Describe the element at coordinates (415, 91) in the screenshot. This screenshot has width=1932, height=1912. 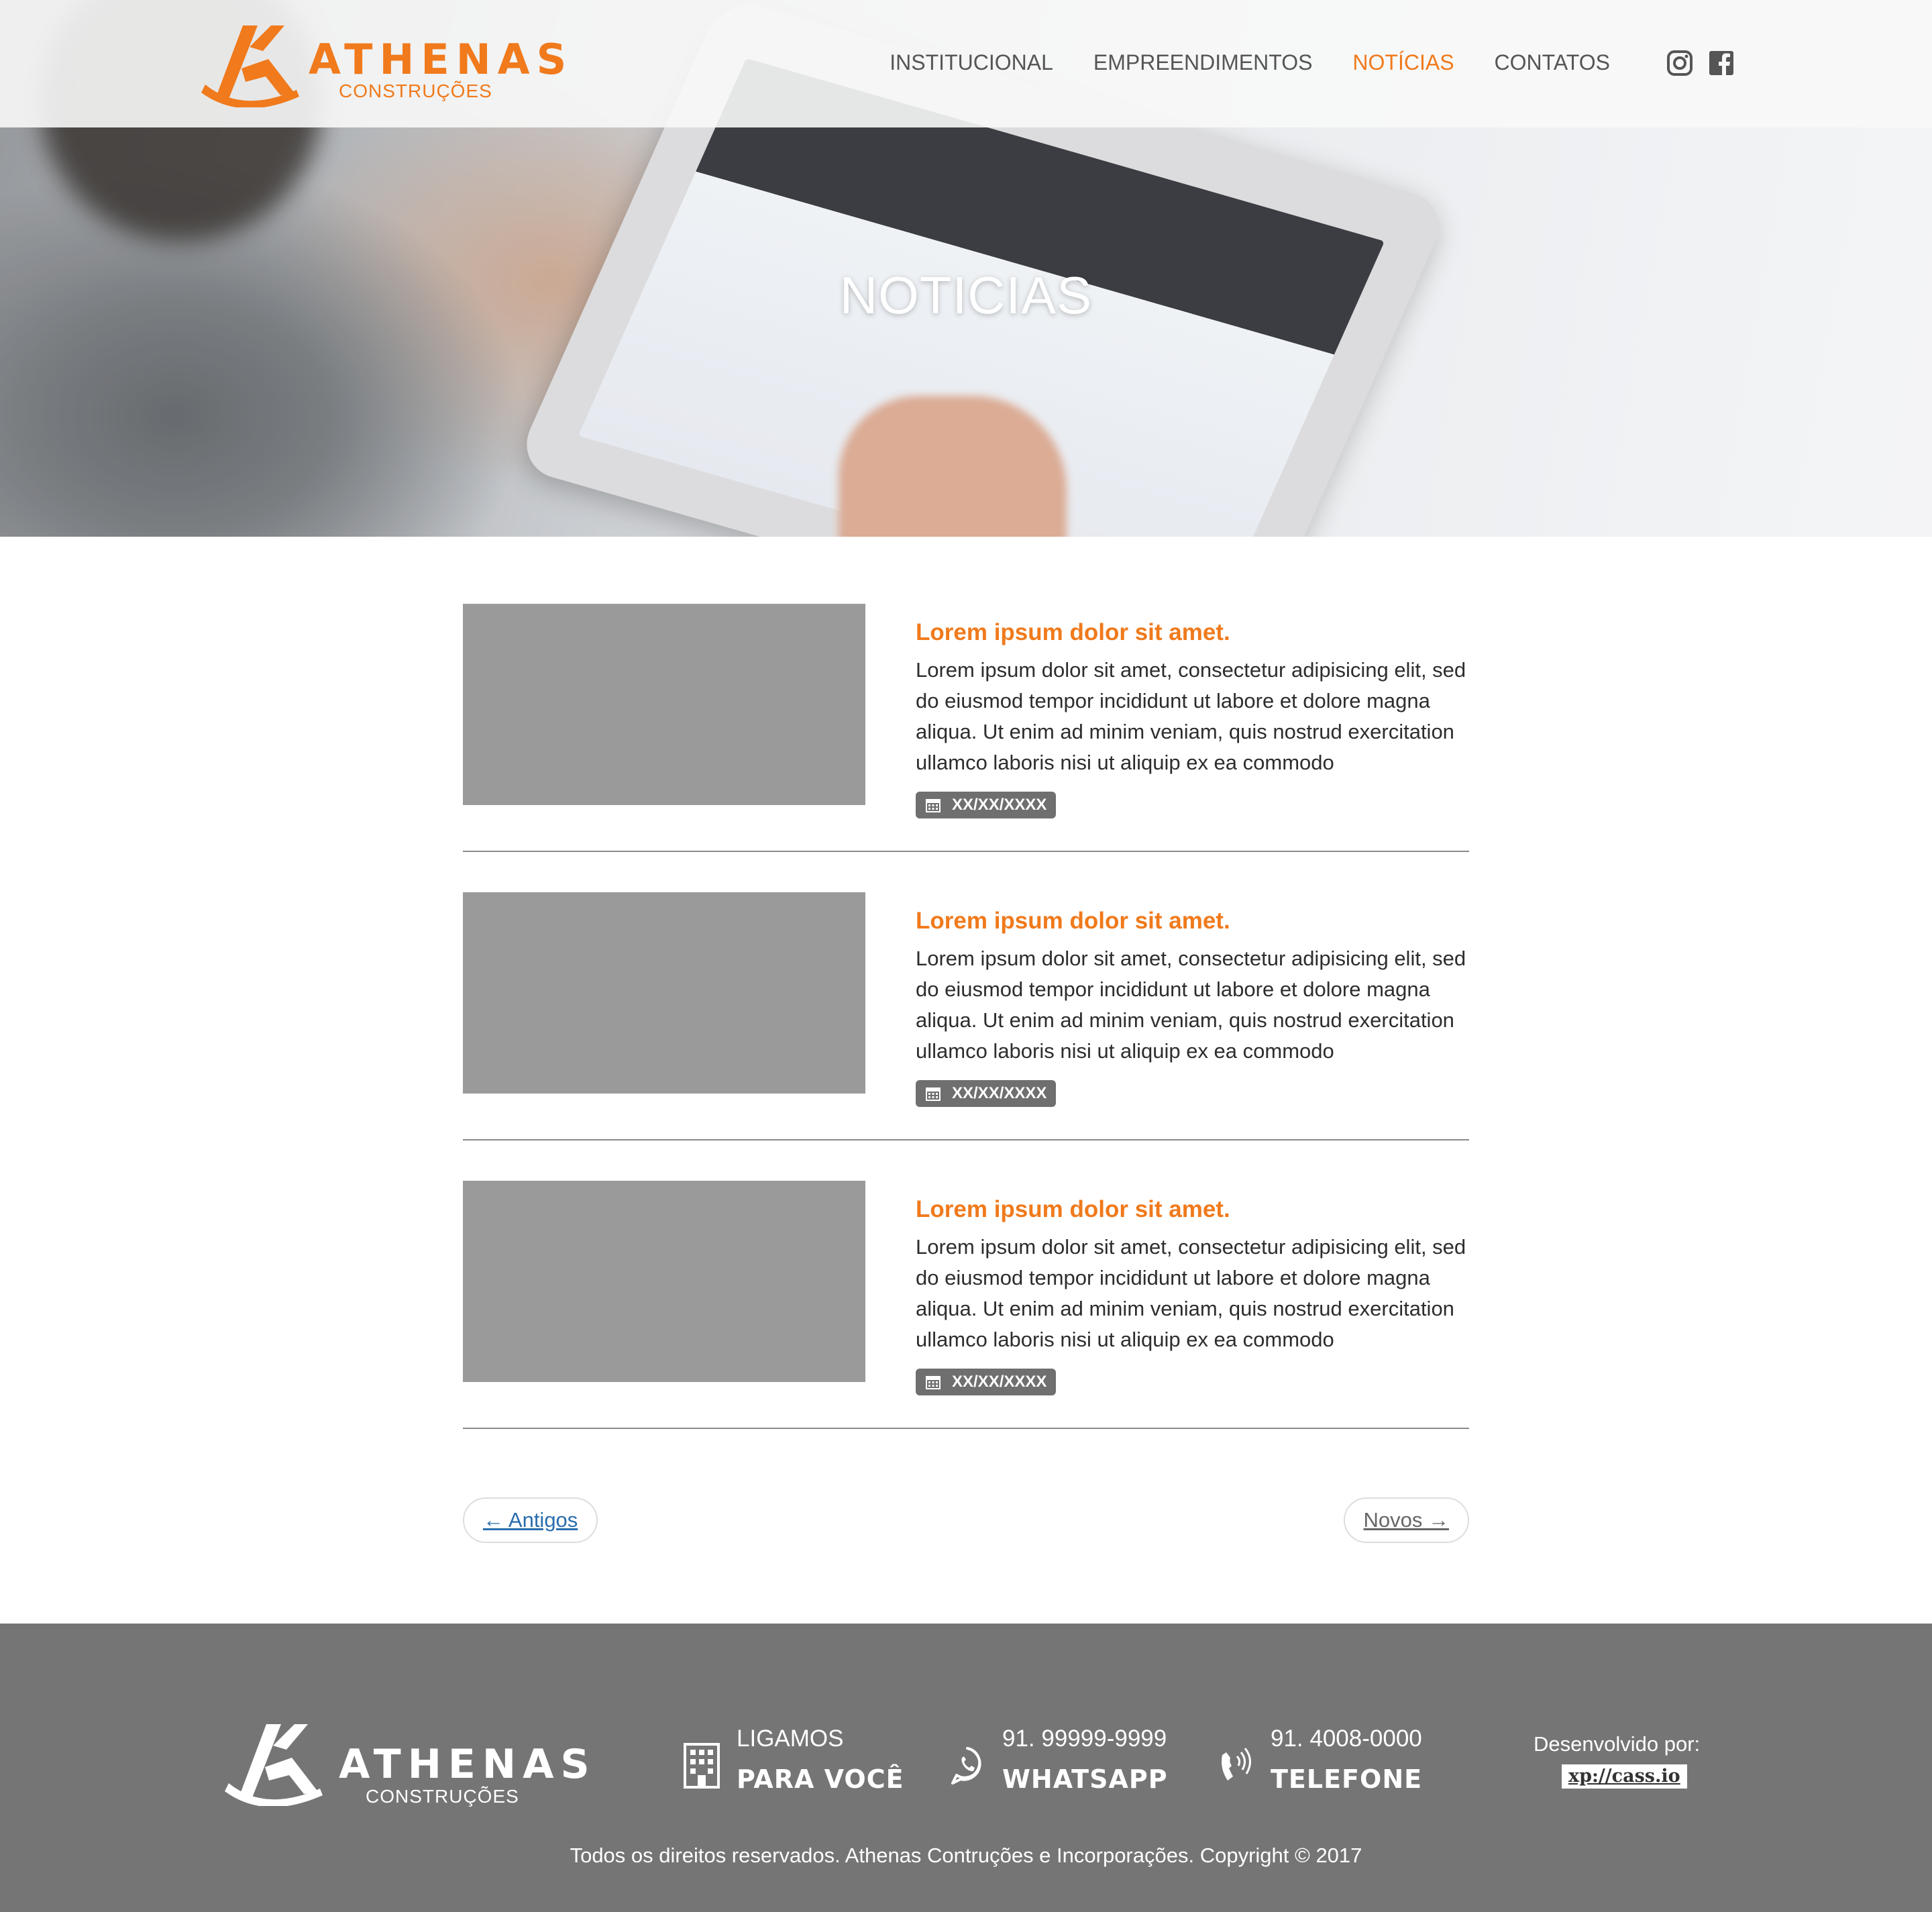
I see `logo-subtitle: CONSTRUÇÕES` at that location.